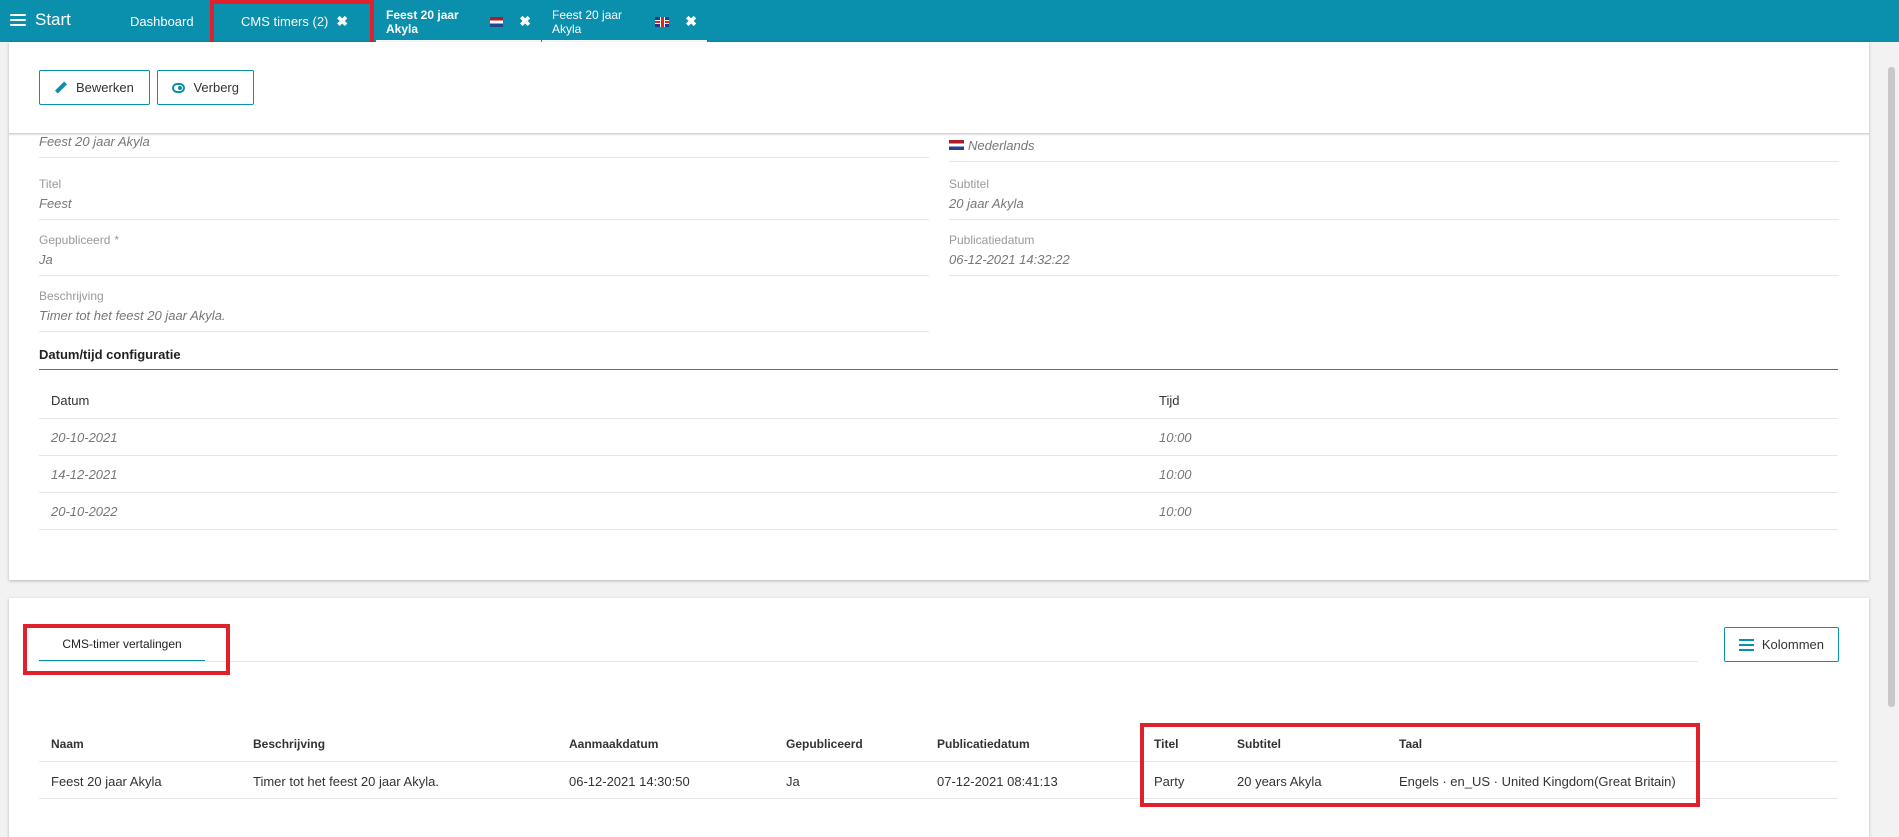  Describe the element at coordinates (793, 781) in the screenshot. I see `published-cell: Ja` at that location.